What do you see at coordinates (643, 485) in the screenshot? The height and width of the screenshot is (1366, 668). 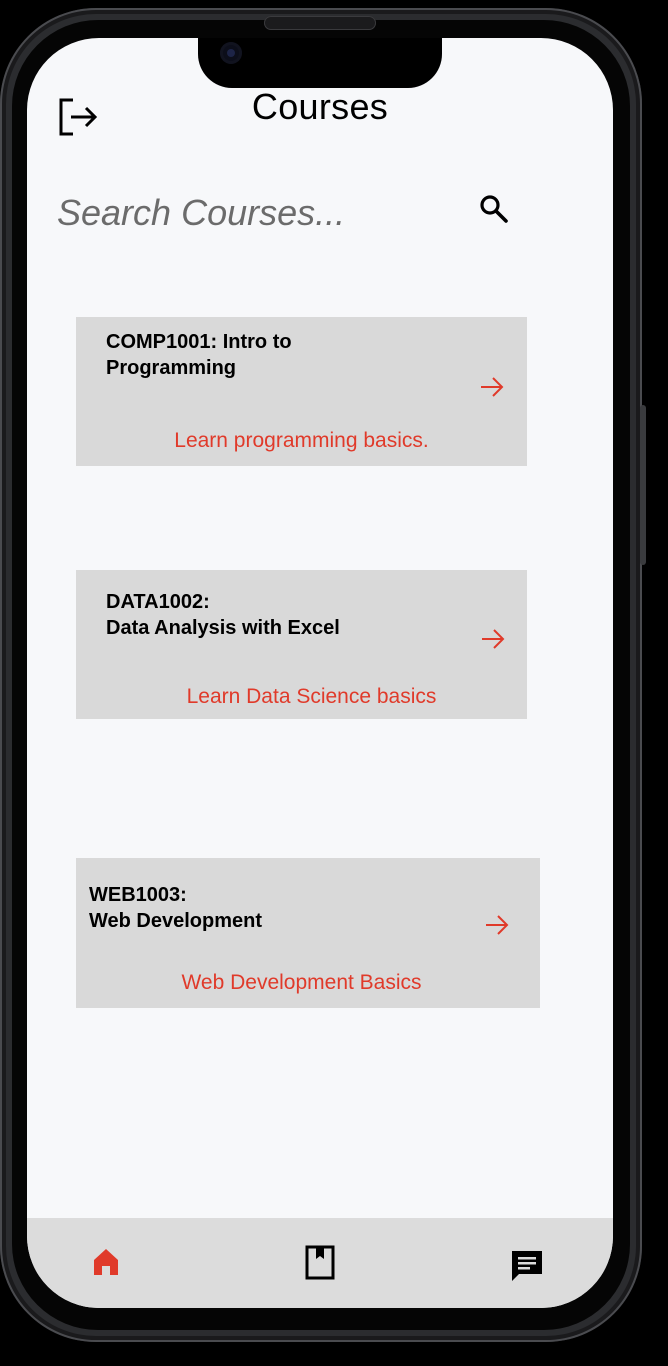 I see `side-button` at bounding box center [643, 485].